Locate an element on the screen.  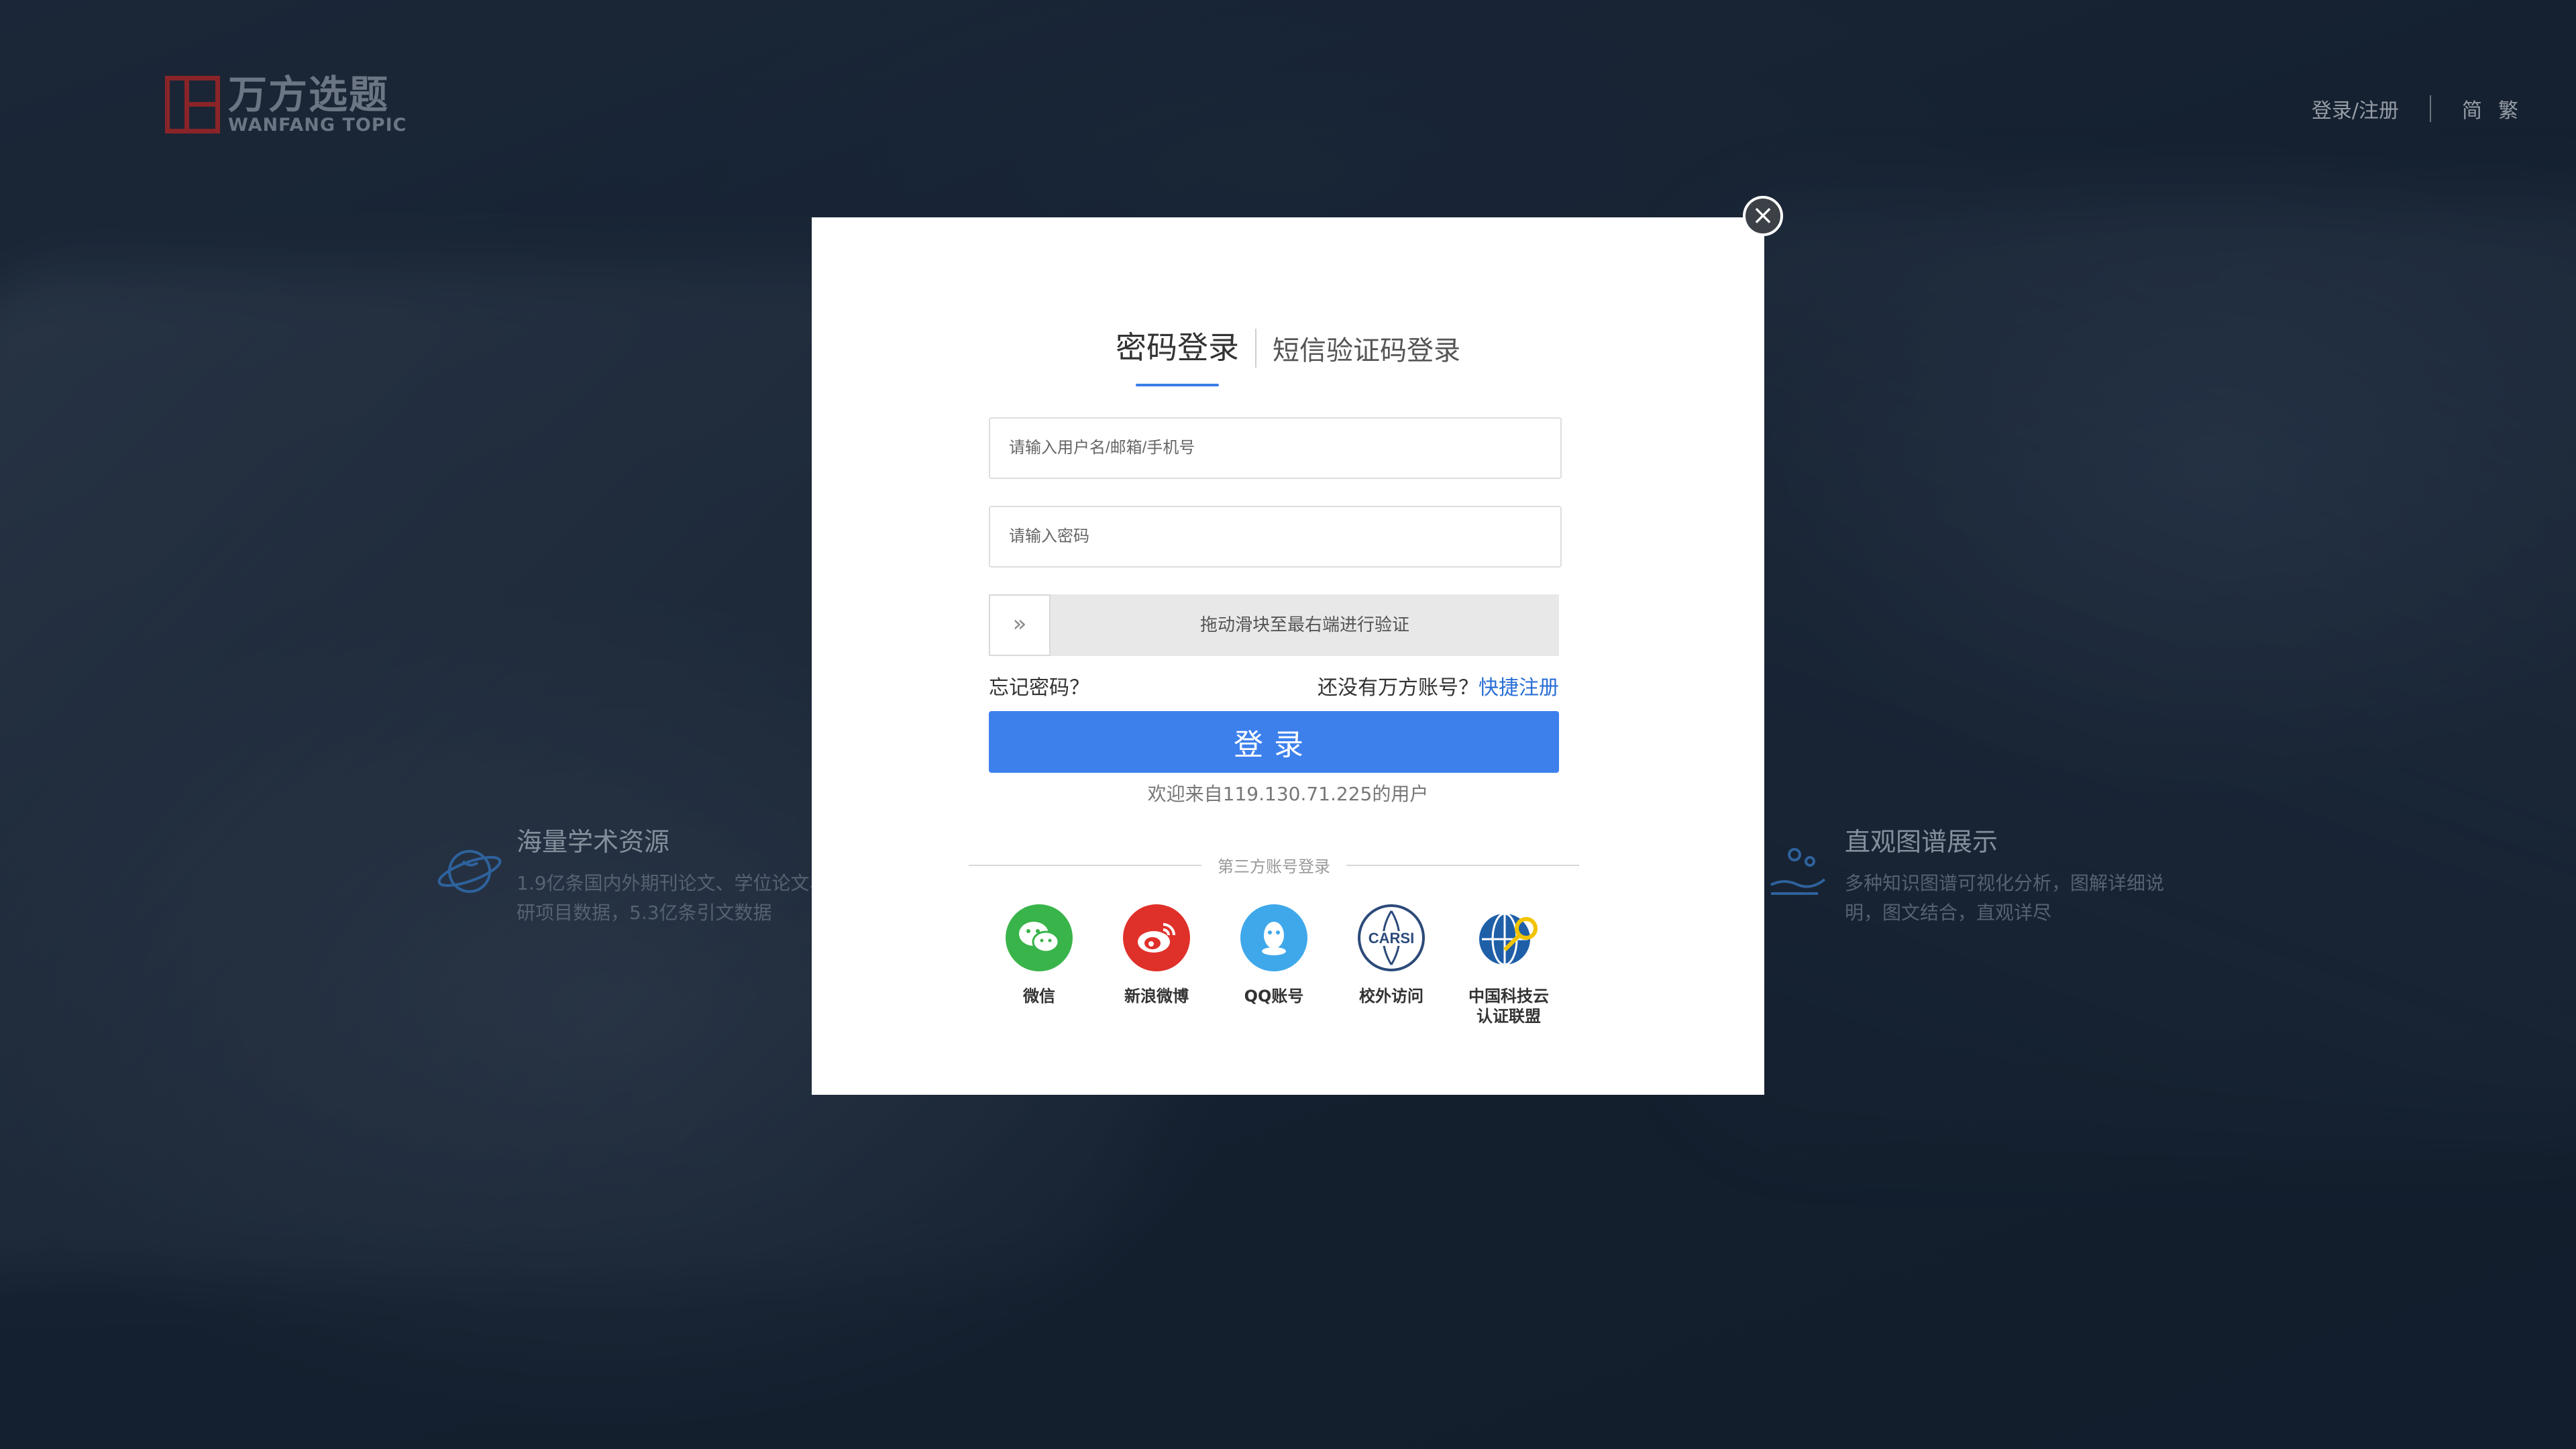
social-label: 微信 is located at coordinates (1039, 996).